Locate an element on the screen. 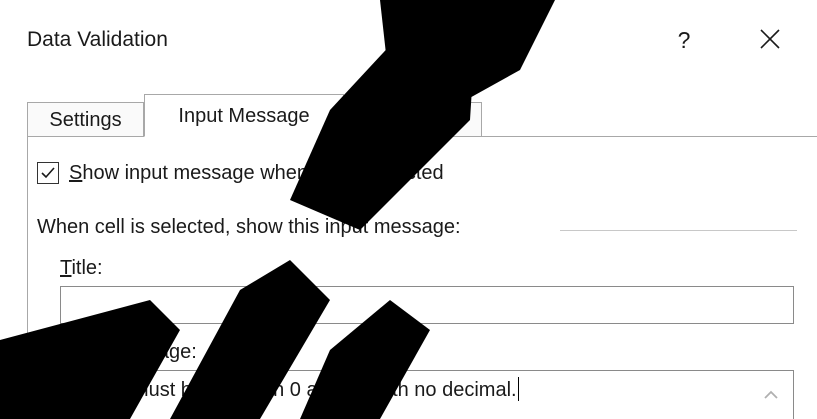  chevron-up-icon is located at coordinates (771, 394).